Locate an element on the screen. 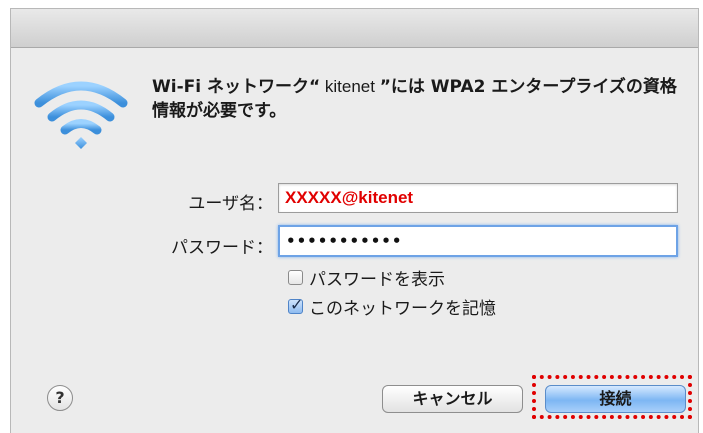 Image resolution: width=703 pixels, height=433 pixels. password-field: ••••••••••• is located at coordinates (478, 241).